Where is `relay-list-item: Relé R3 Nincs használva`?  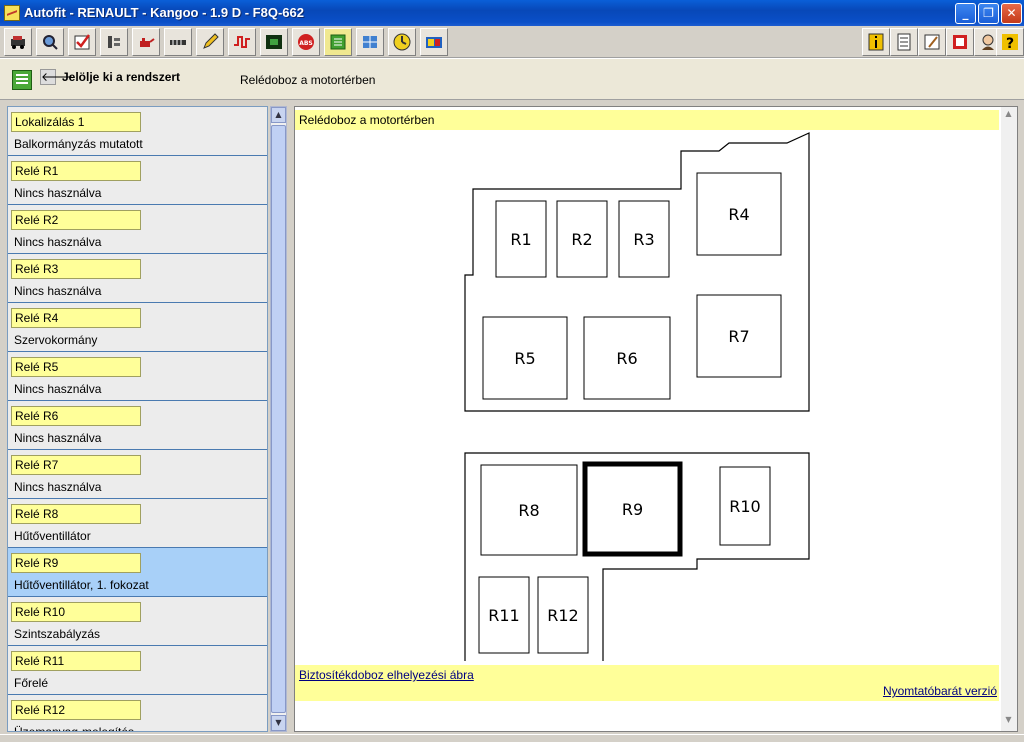 relay-list-item: Relé R3 Nincs használva is located at coordinates (137, 278).